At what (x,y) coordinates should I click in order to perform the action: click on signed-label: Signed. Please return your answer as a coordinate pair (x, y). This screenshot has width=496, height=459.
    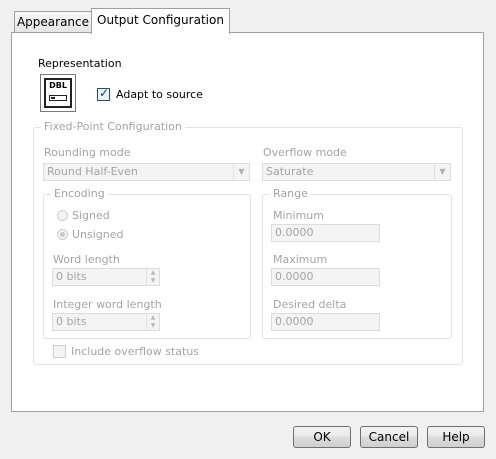
    Looking at the image, I should click on (91, 215).